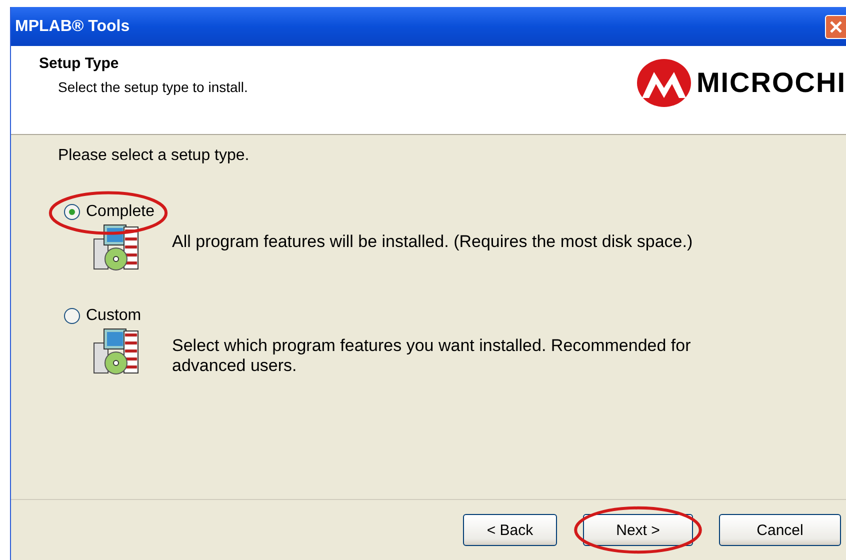 Image resolution: width=846 pixels, height=560 pixels. What do you see at coordinates (510, 530) in the screenshot?
I see `wizard-button: < Back` at bounding box center [510, 530].